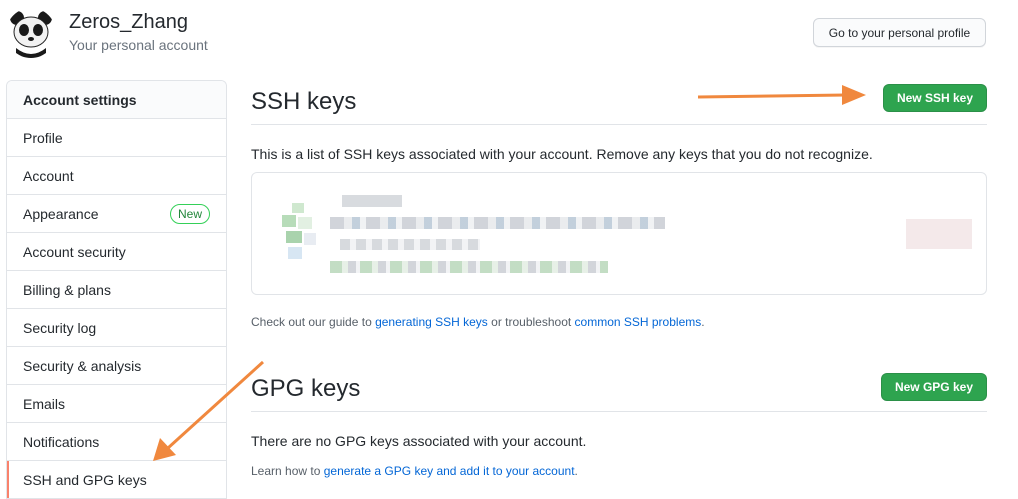 The height and width of the screenshot is (499, 1018). Describe the element at coordinates (128, 22) in the screenshot. I see `user-name: Zeros_Zhang` at that location.